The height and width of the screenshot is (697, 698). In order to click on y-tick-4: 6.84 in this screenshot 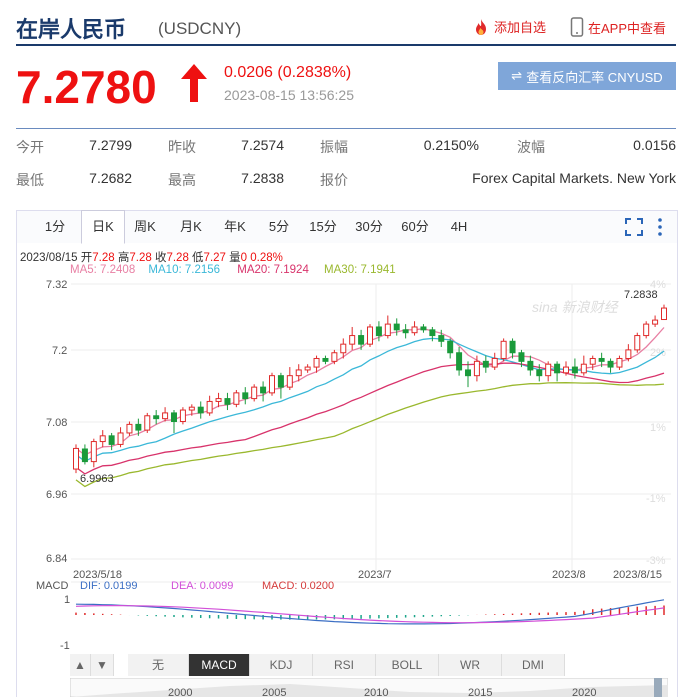, I will do `click(56, 559)`.